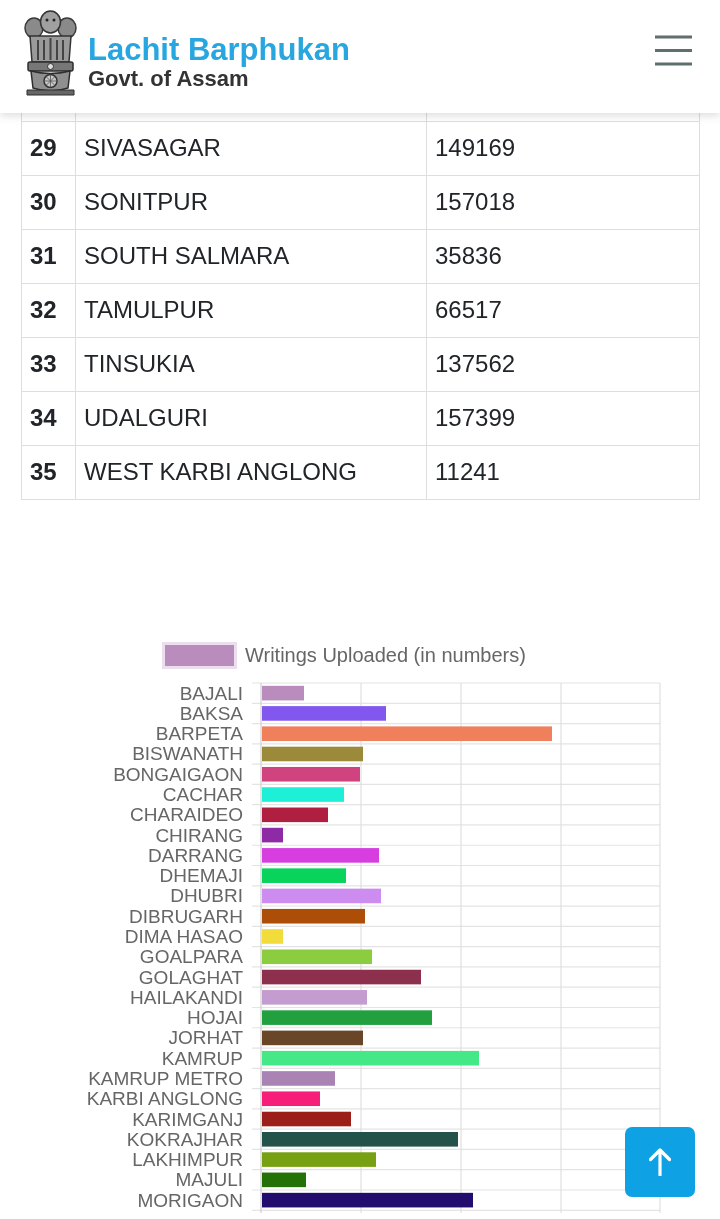 The height and width of the screenshot is (1219, 720). I want to click on axis-label: HOJAI, so click(215, 1017).